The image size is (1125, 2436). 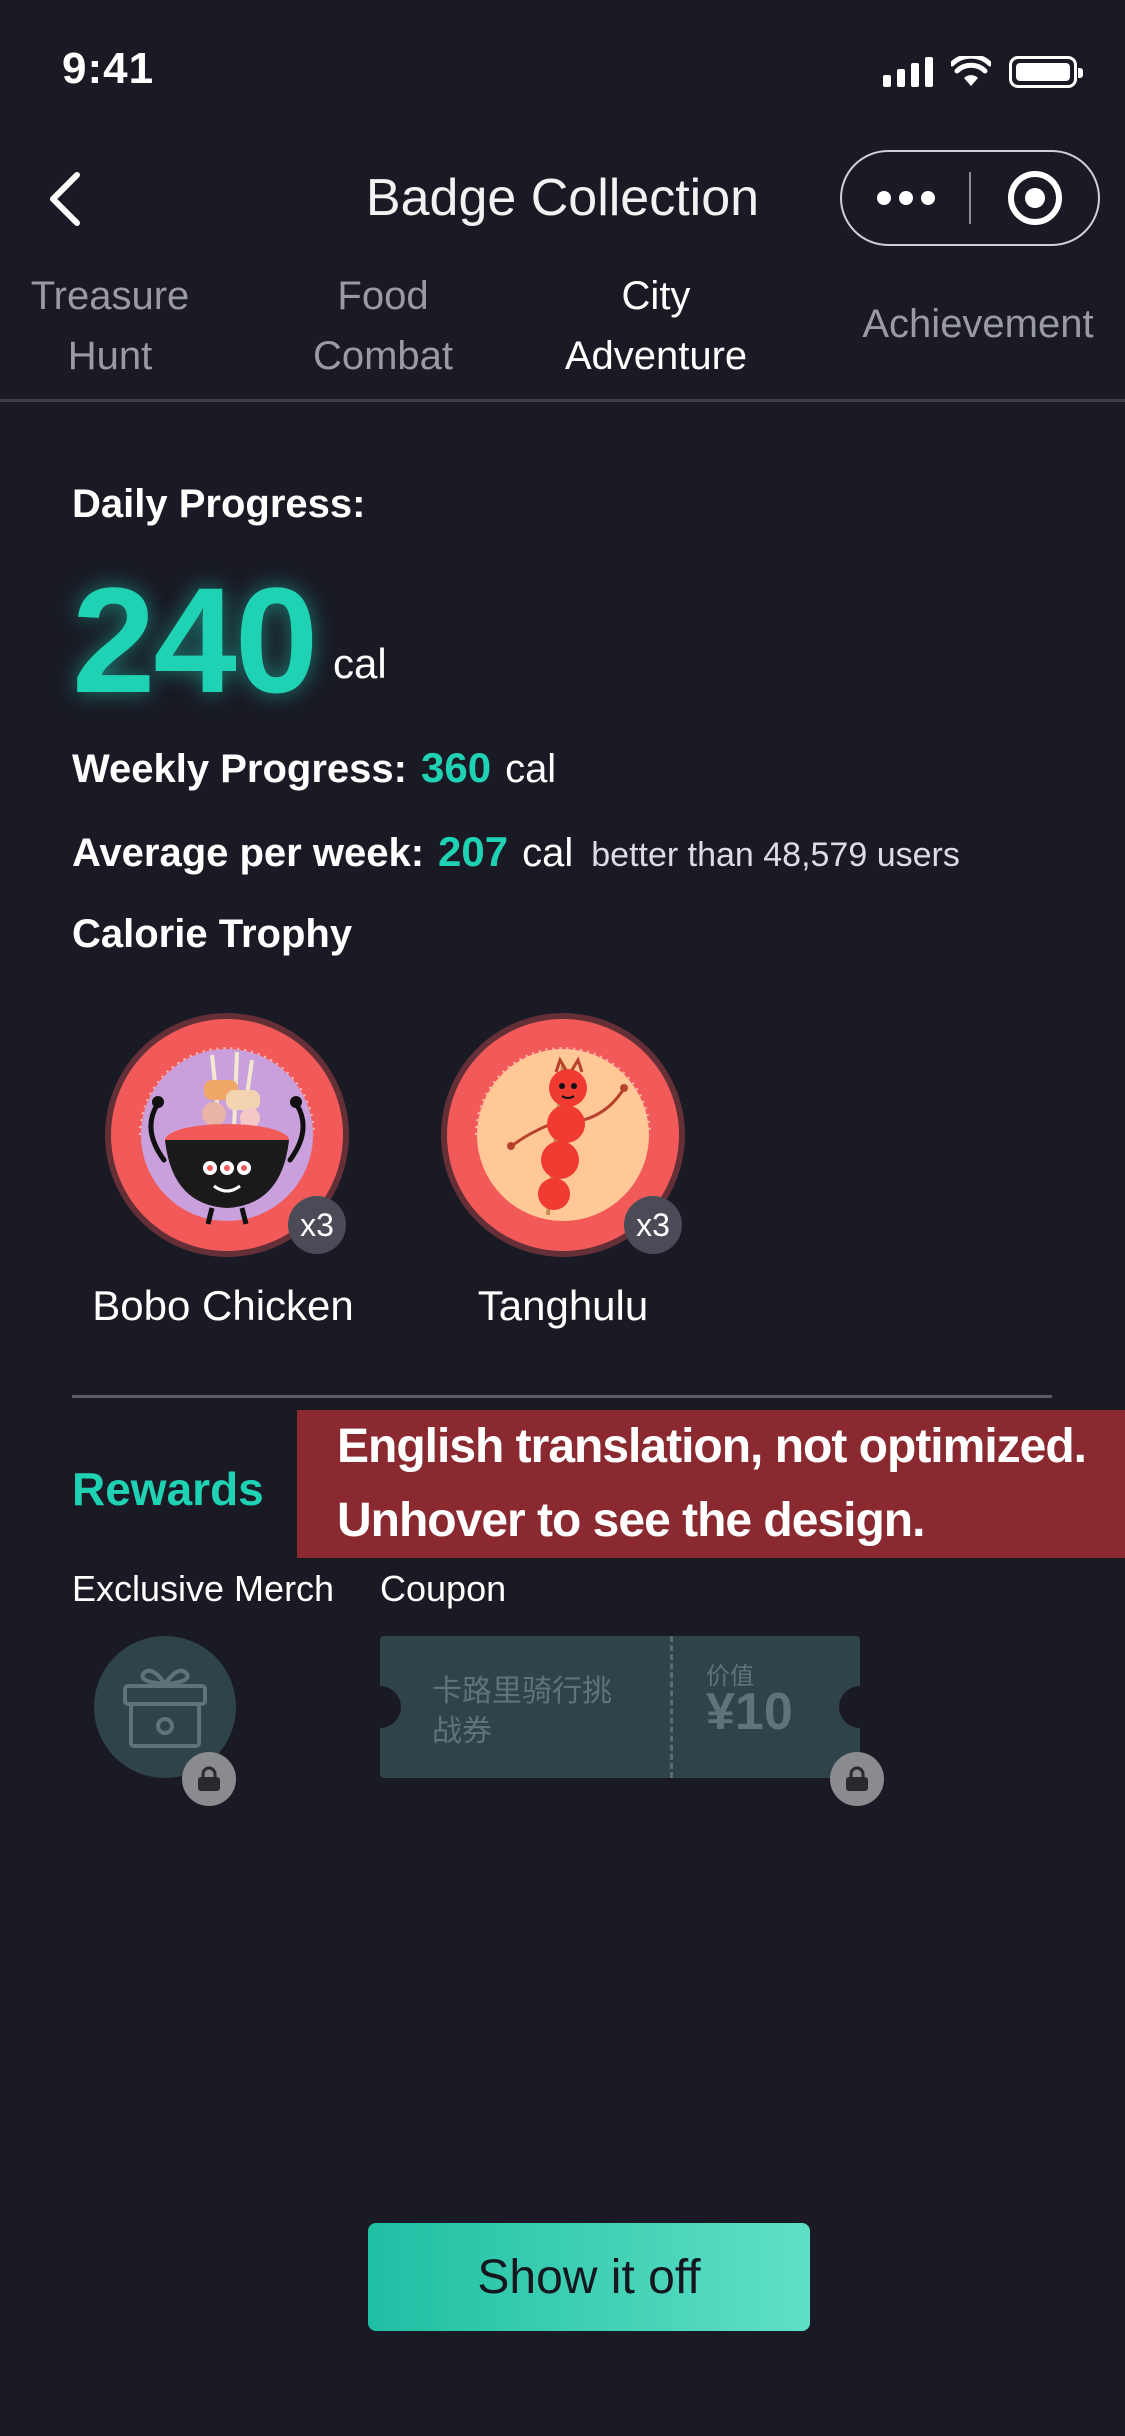 What do you see at coordinates (212, 934) in the screenshot?
I see `calorie-trophy-title: Calorie Trophy` at bounding box center [212, 934].